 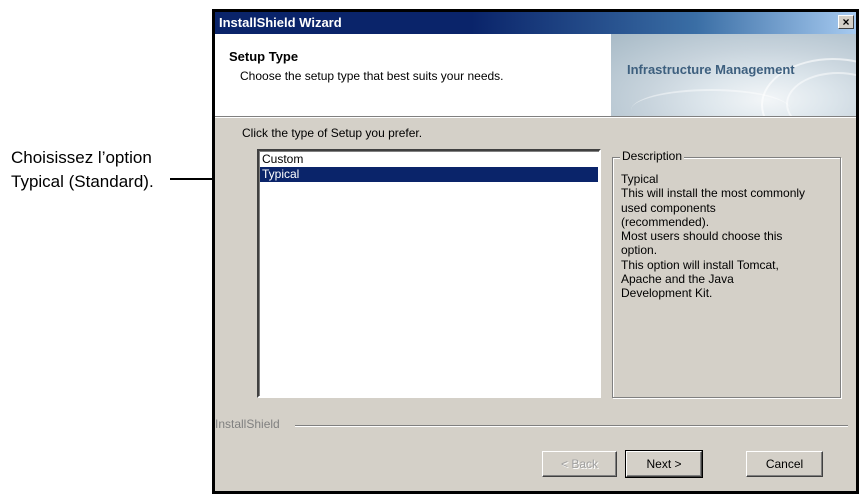 What do you see at coordinates (667, 293) in the screenshot?
I see `description-line: Development Kit.` at bounding box center [667, 293].